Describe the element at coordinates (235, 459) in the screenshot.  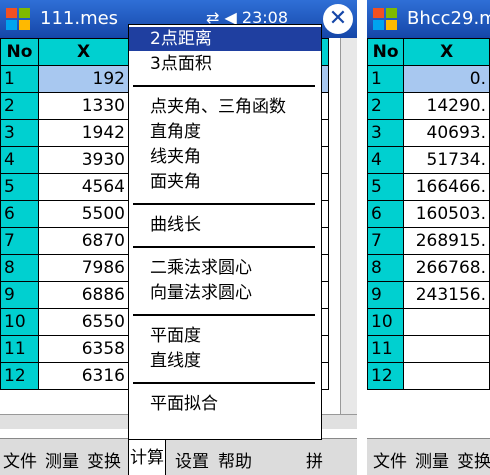
I see `menu-item-5: 帮助` at that location.